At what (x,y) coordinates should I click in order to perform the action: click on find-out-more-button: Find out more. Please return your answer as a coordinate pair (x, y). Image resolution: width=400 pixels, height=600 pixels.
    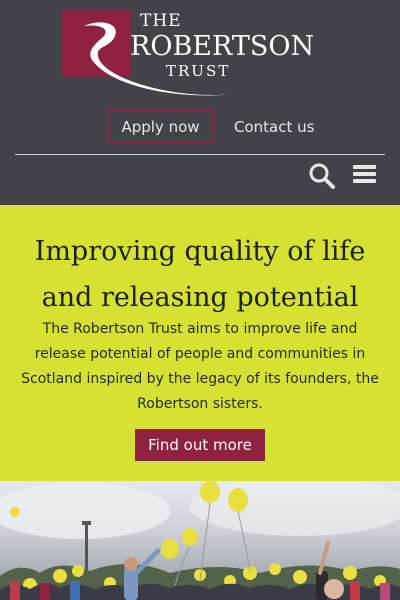
    Looking at the image, I should click on (200, 445).